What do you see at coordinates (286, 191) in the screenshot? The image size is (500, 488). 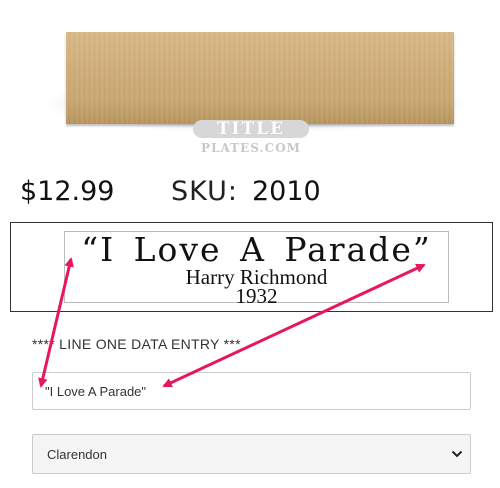 I see `sku-value: 2010` at bounding box center [286, 191].